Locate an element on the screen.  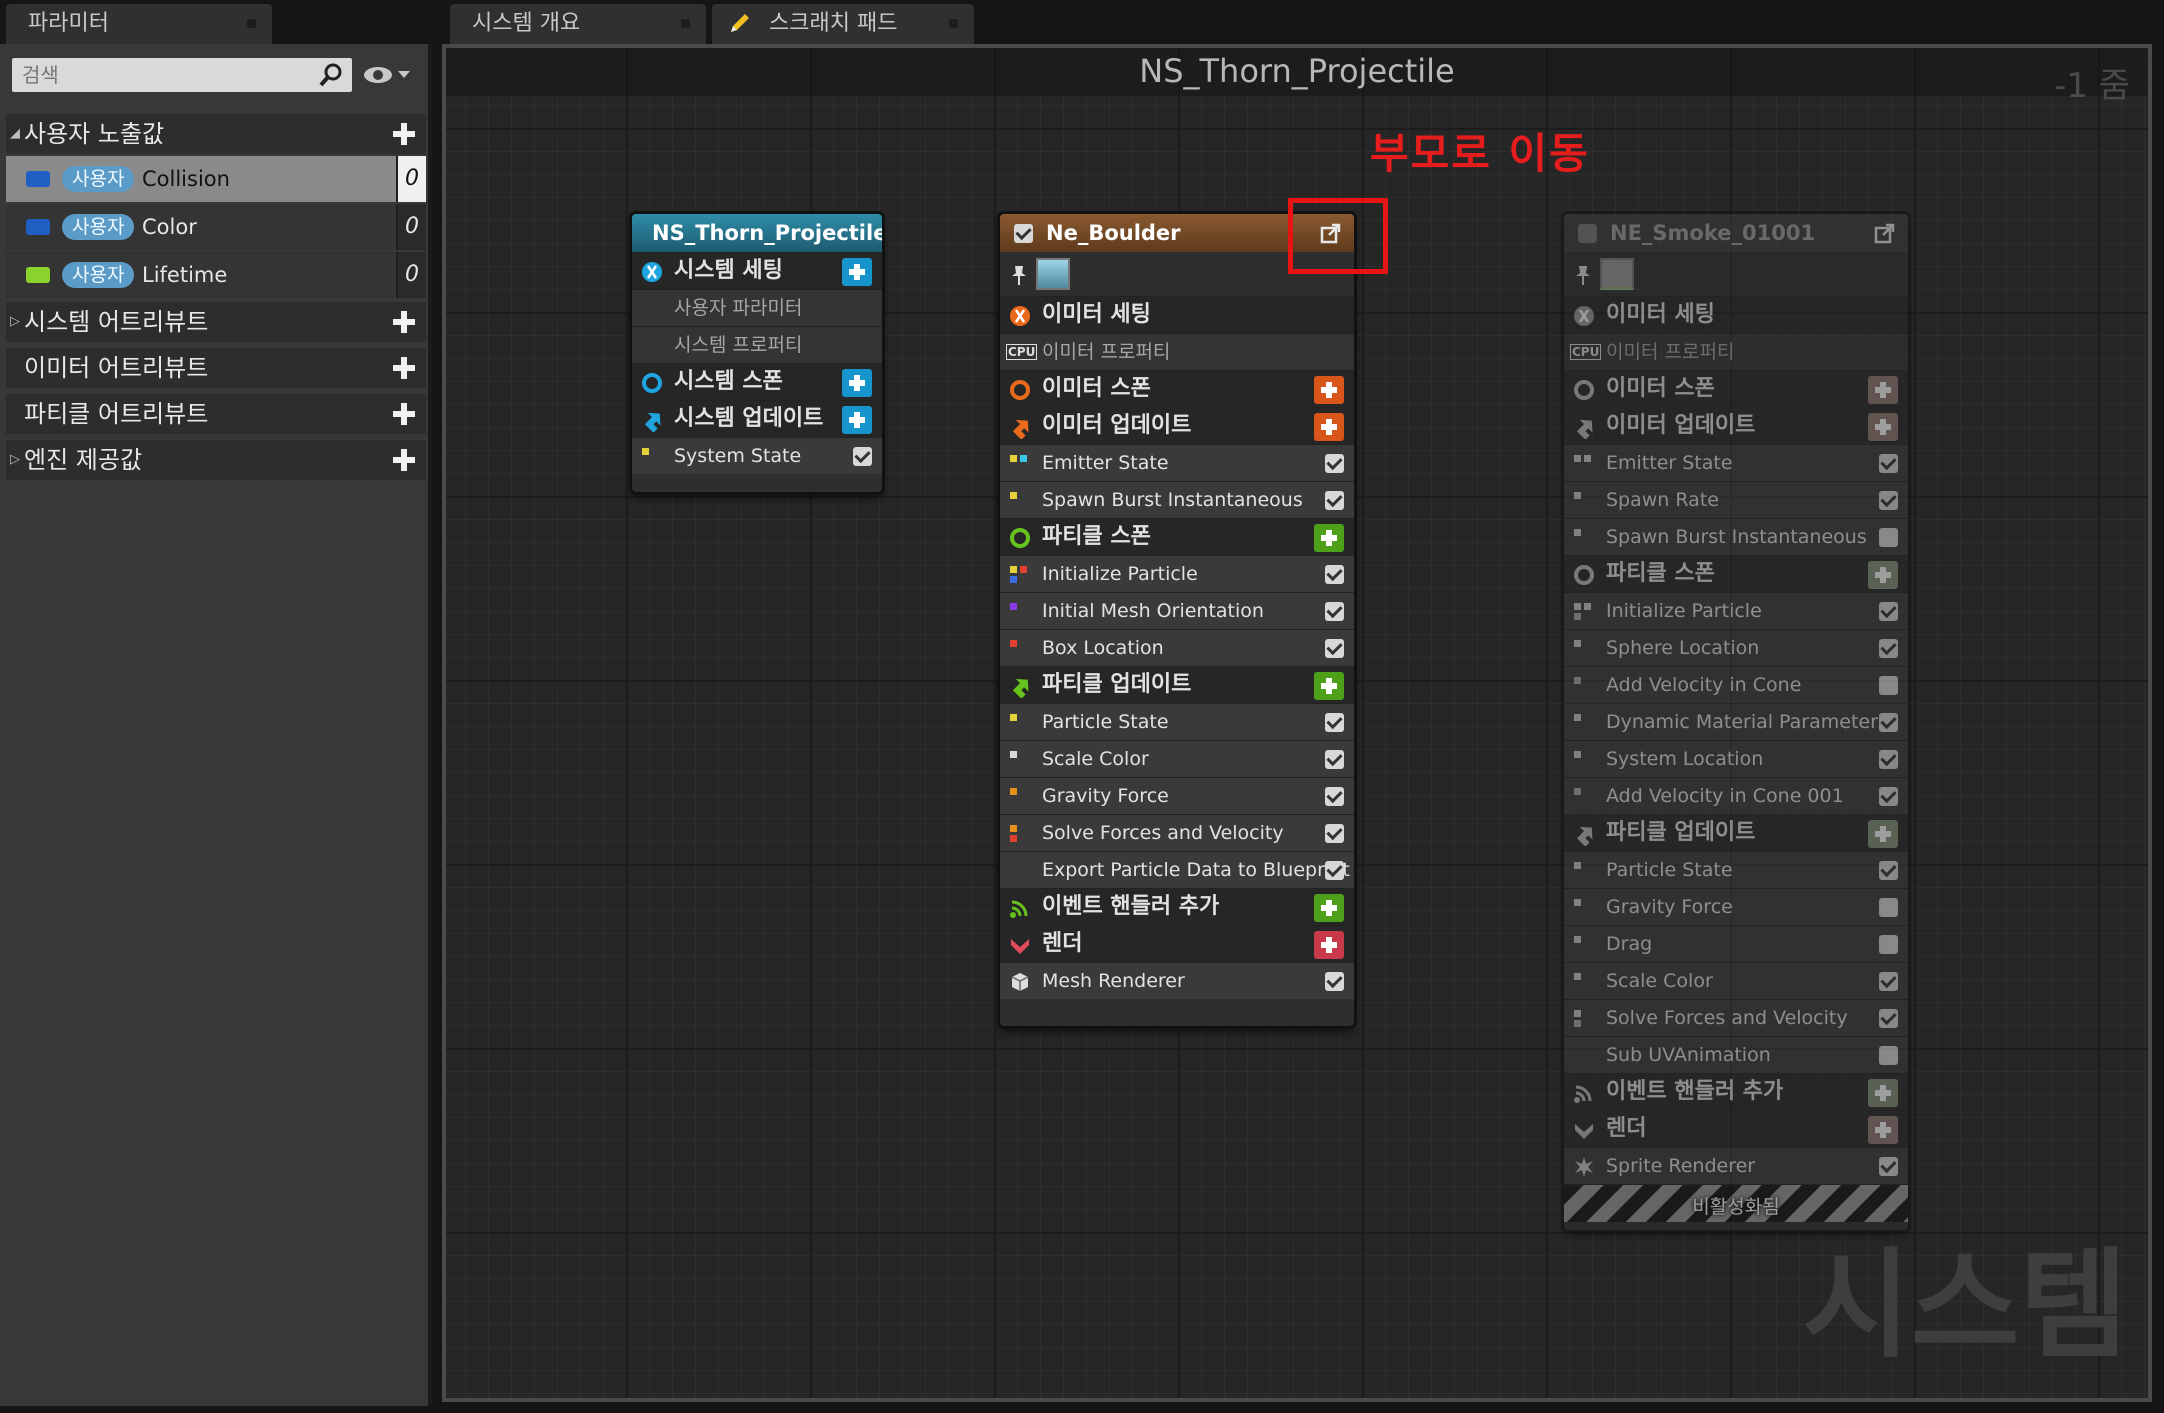
add-emitter-attribute-button is located at coordinates (404, 368).